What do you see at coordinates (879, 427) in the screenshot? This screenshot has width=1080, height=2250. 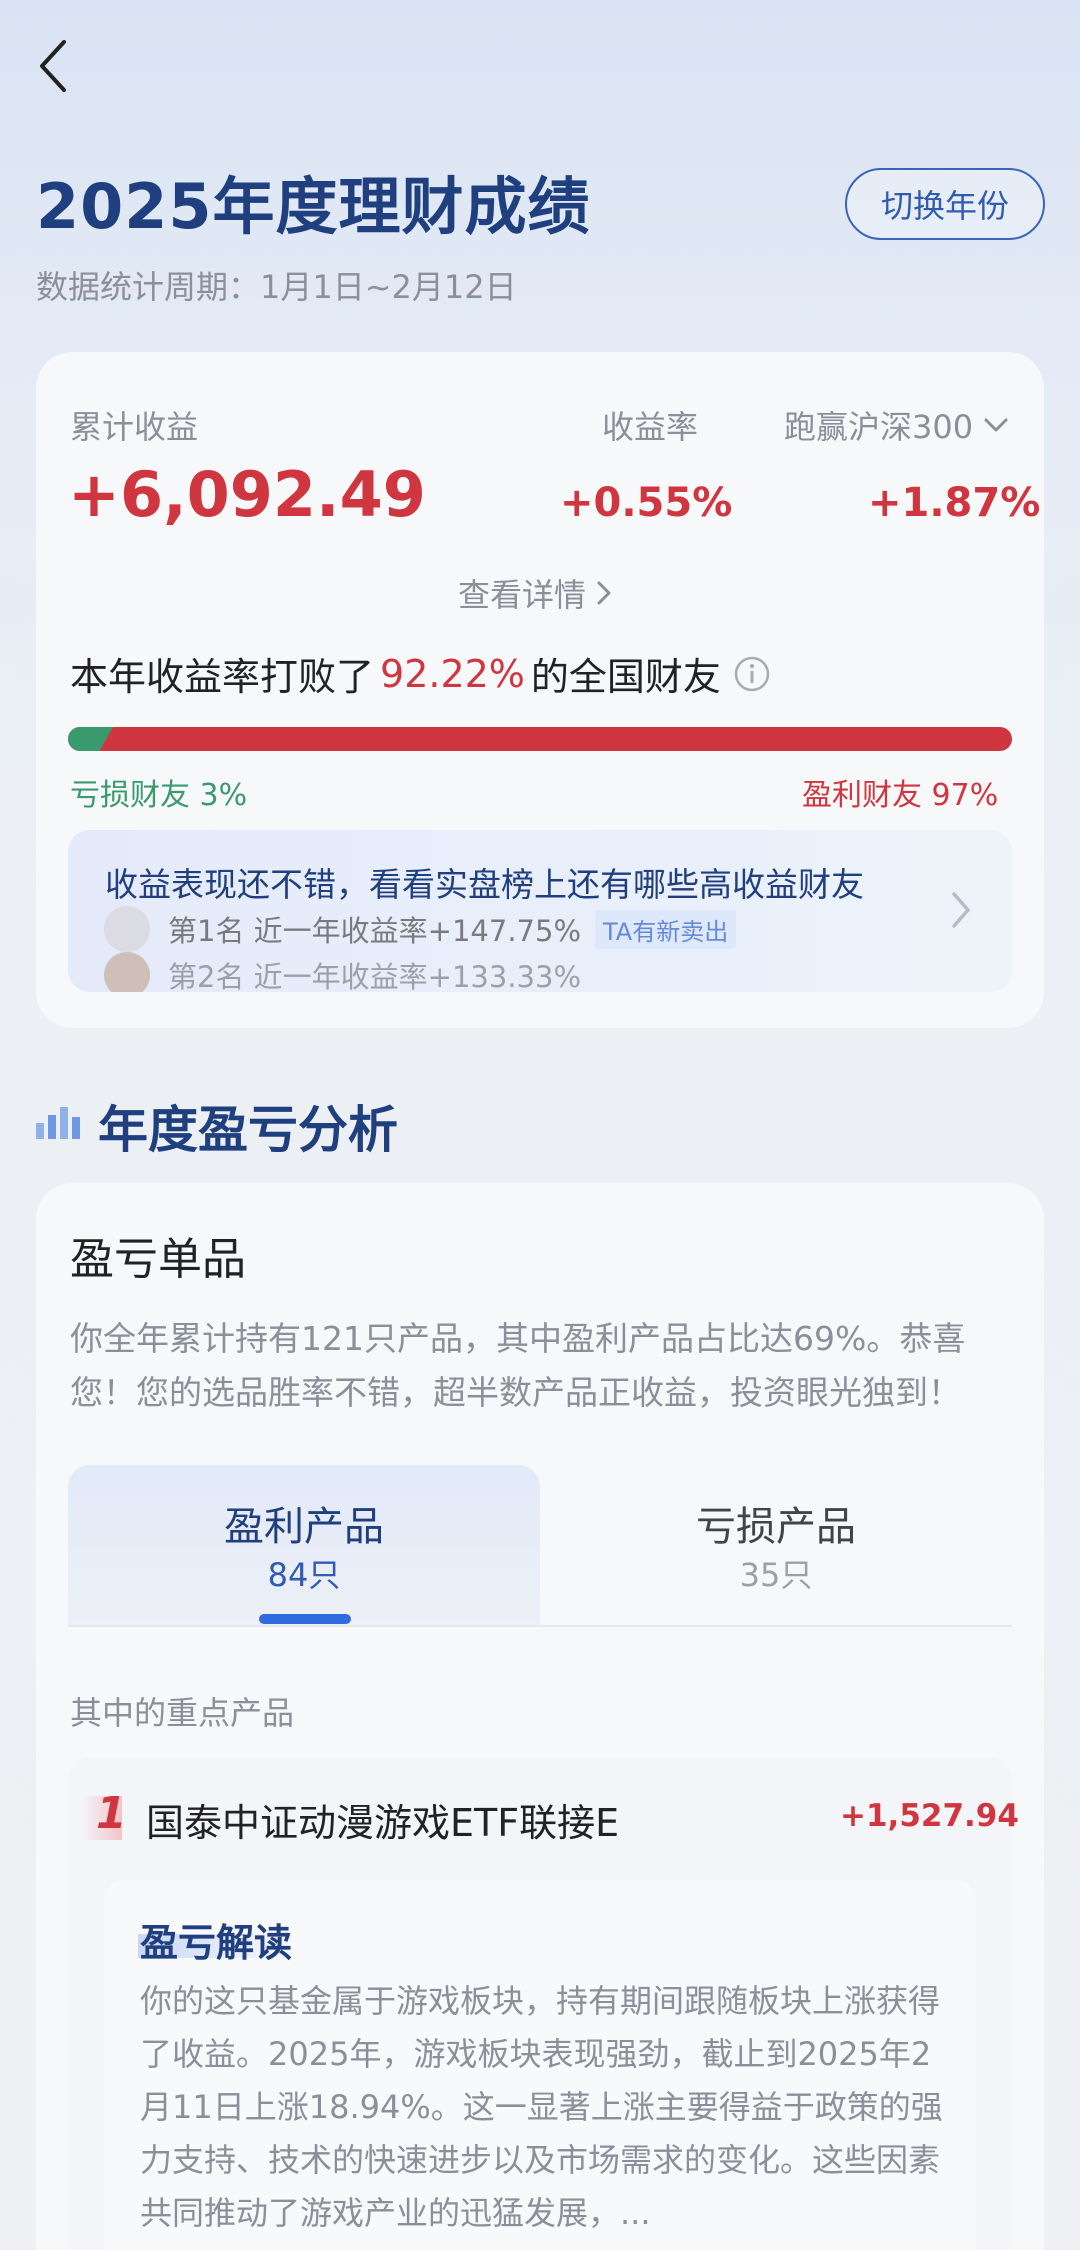 I see `benchmark-label: 跑赢沪深300` at bounding box center [879, 427].